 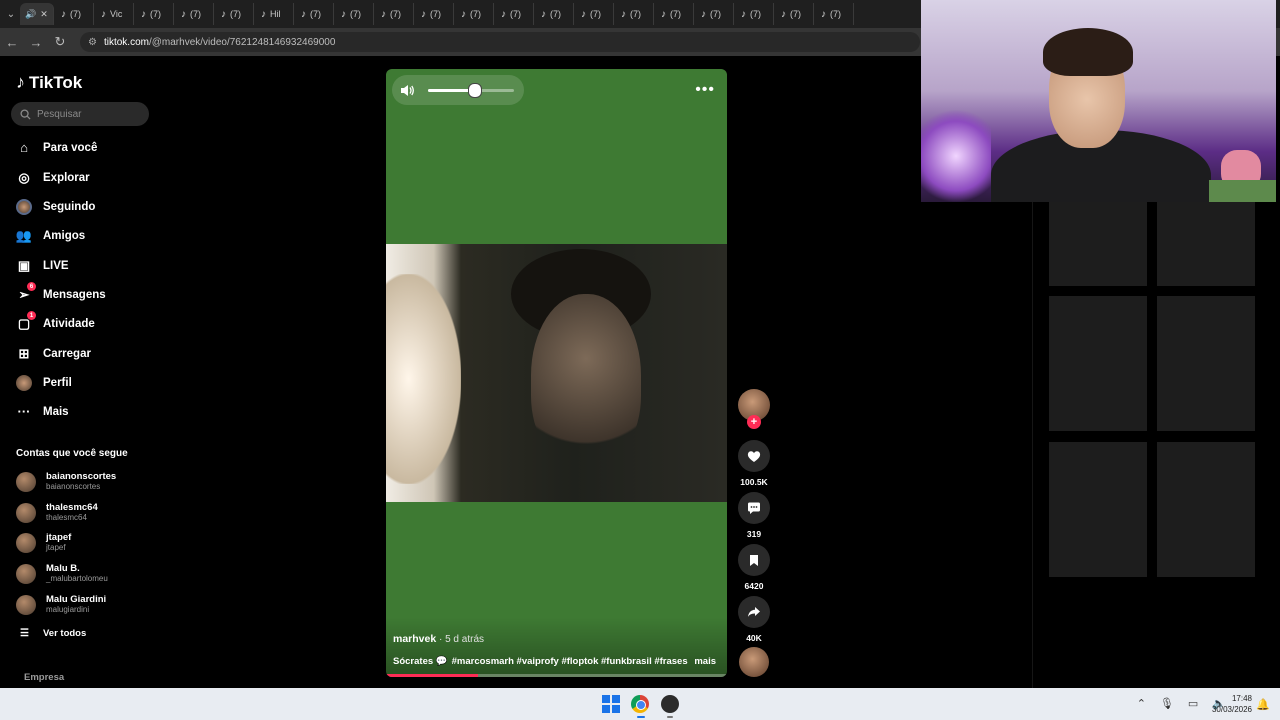 I want to click on list-icon: ☰, so click(x=24, y=633).